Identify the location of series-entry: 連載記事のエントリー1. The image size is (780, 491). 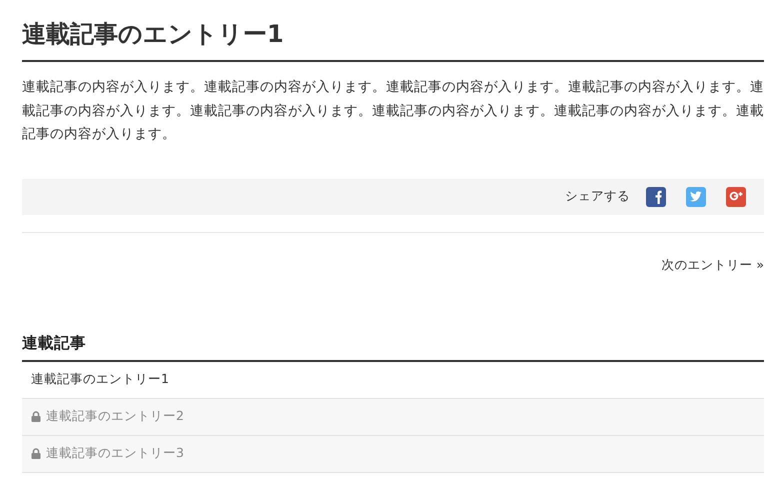
(393, 380).